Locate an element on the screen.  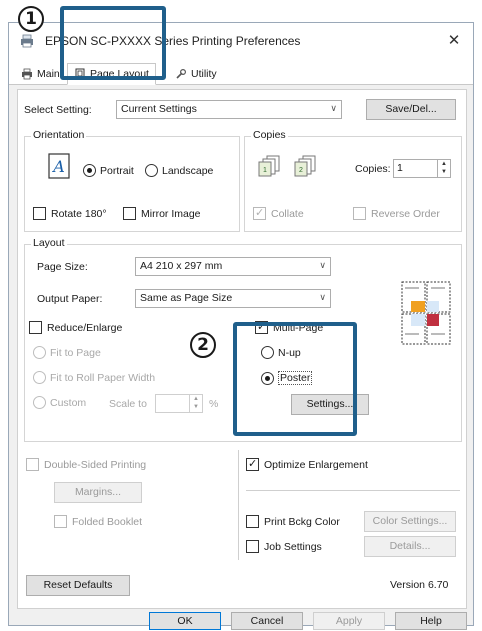
collate-checkbox: Collate is located at coordinates (278, 213).